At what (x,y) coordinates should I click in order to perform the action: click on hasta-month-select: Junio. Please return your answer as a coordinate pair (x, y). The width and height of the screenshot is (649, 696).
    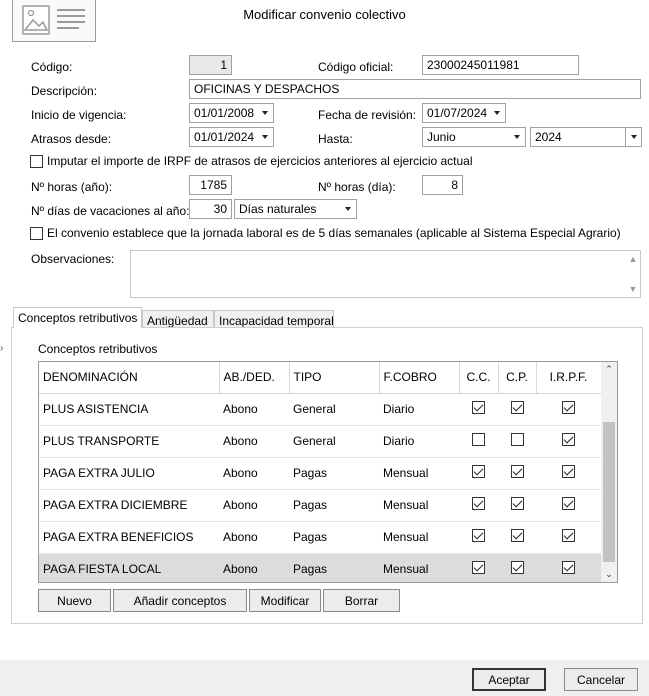
    Looking at the image, I should click on (474, 137).